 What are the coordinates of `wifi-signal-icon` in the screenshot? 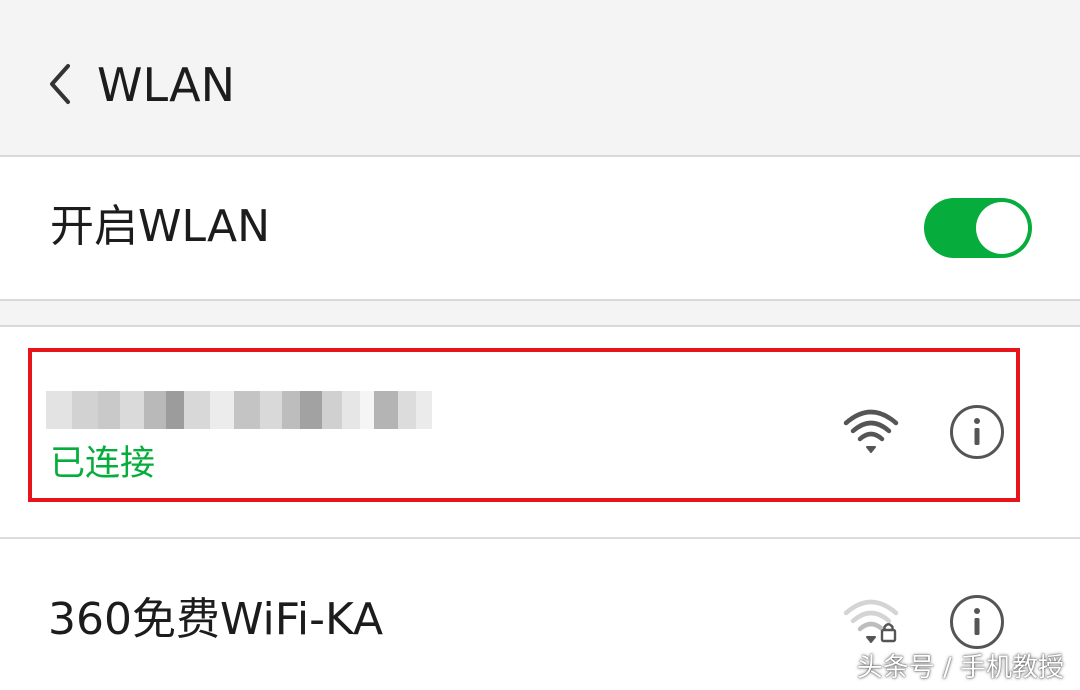 It's located at (871, 431).